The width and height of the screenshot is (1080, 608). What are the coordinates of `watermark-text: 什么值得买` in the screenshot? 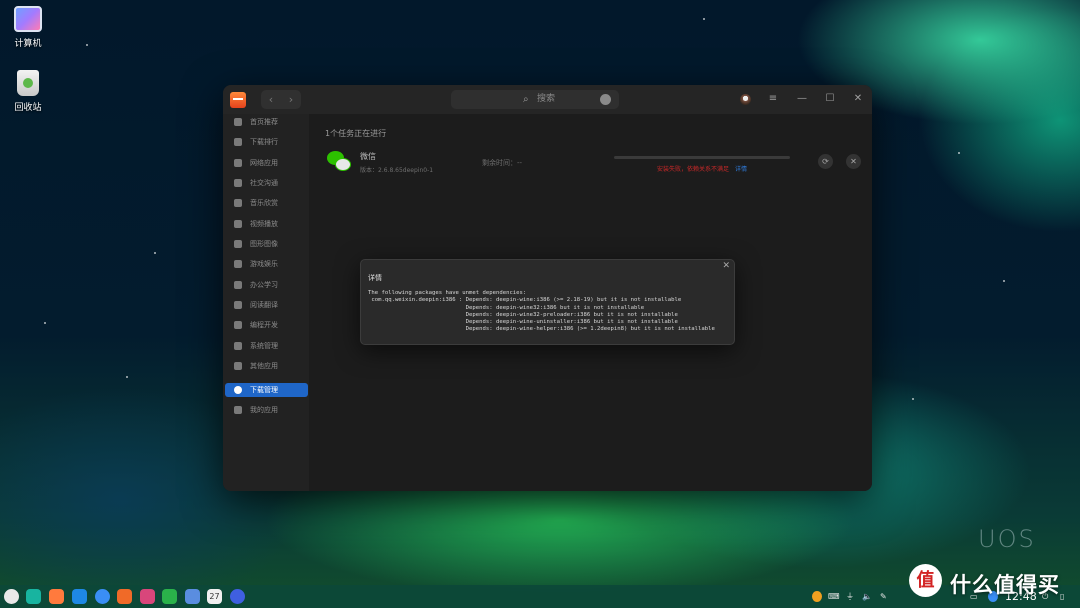 It's located at (1005, 585).